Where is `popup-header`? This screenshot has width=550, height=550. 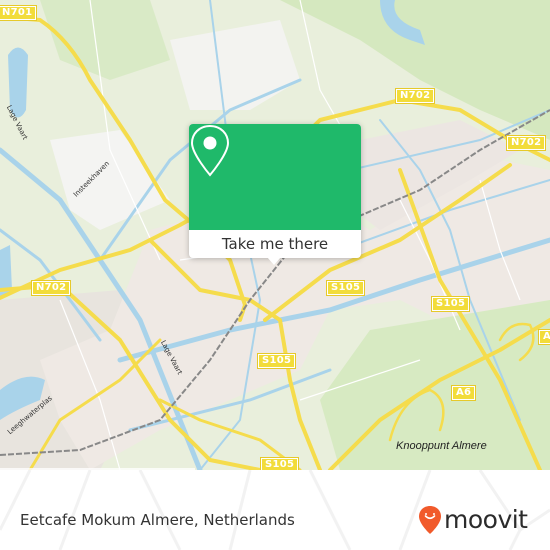
popup-header is located at coordinates (275, 177).